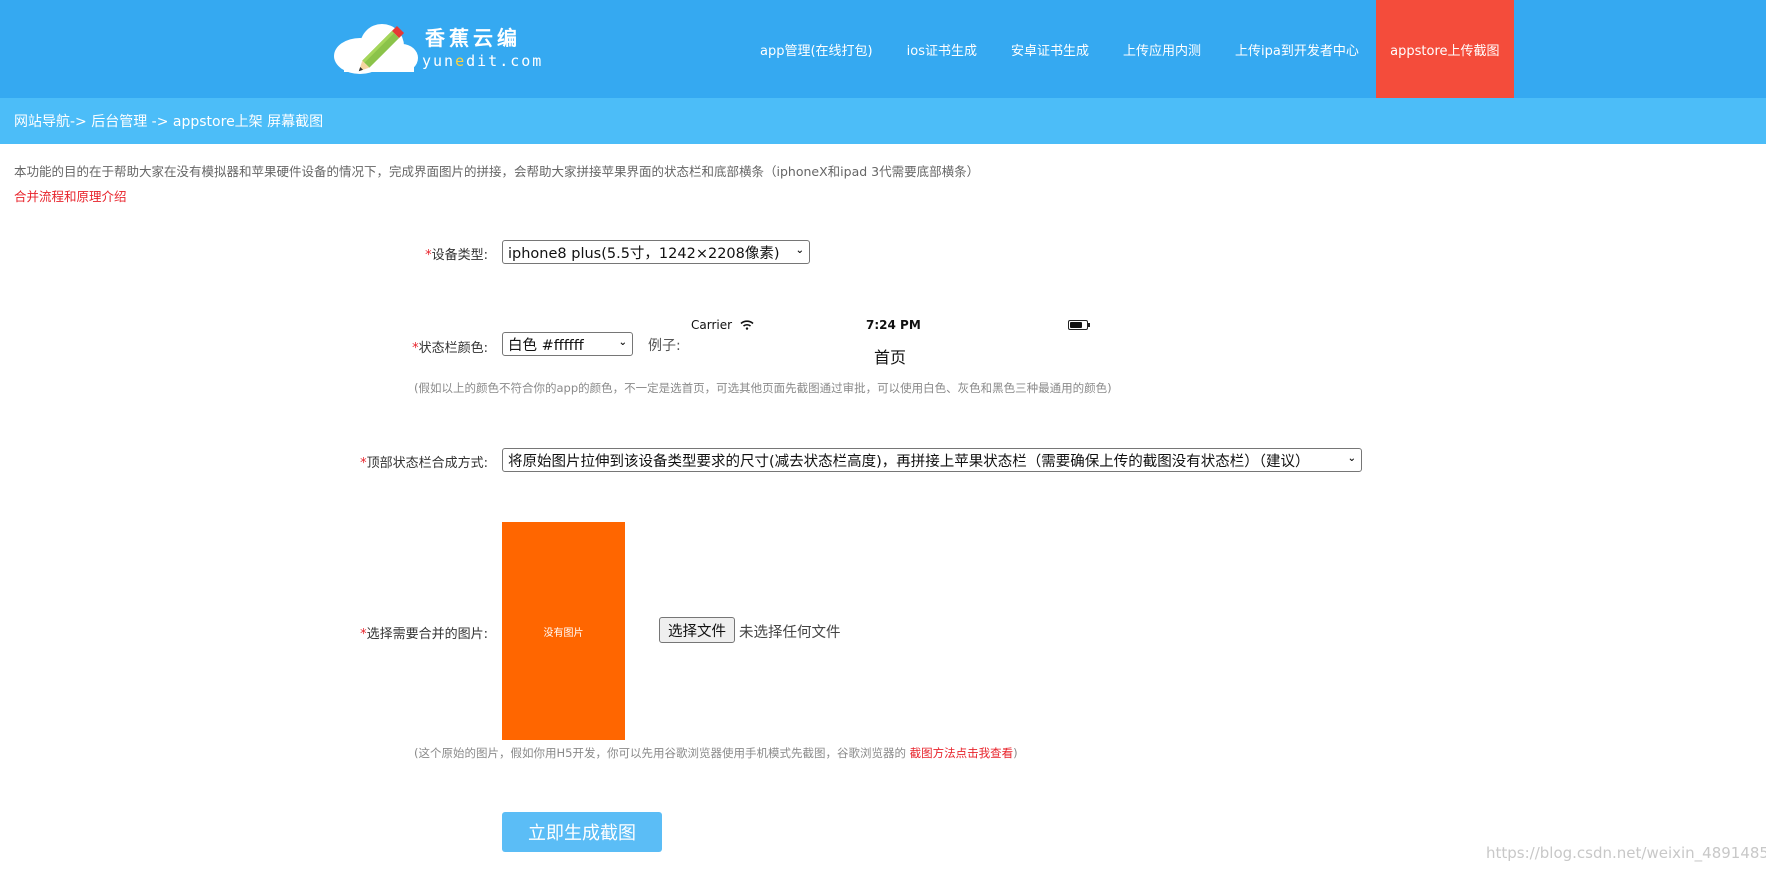  I want to click on image-select-label: *选择需要合并的图片:, so click(424, 634).